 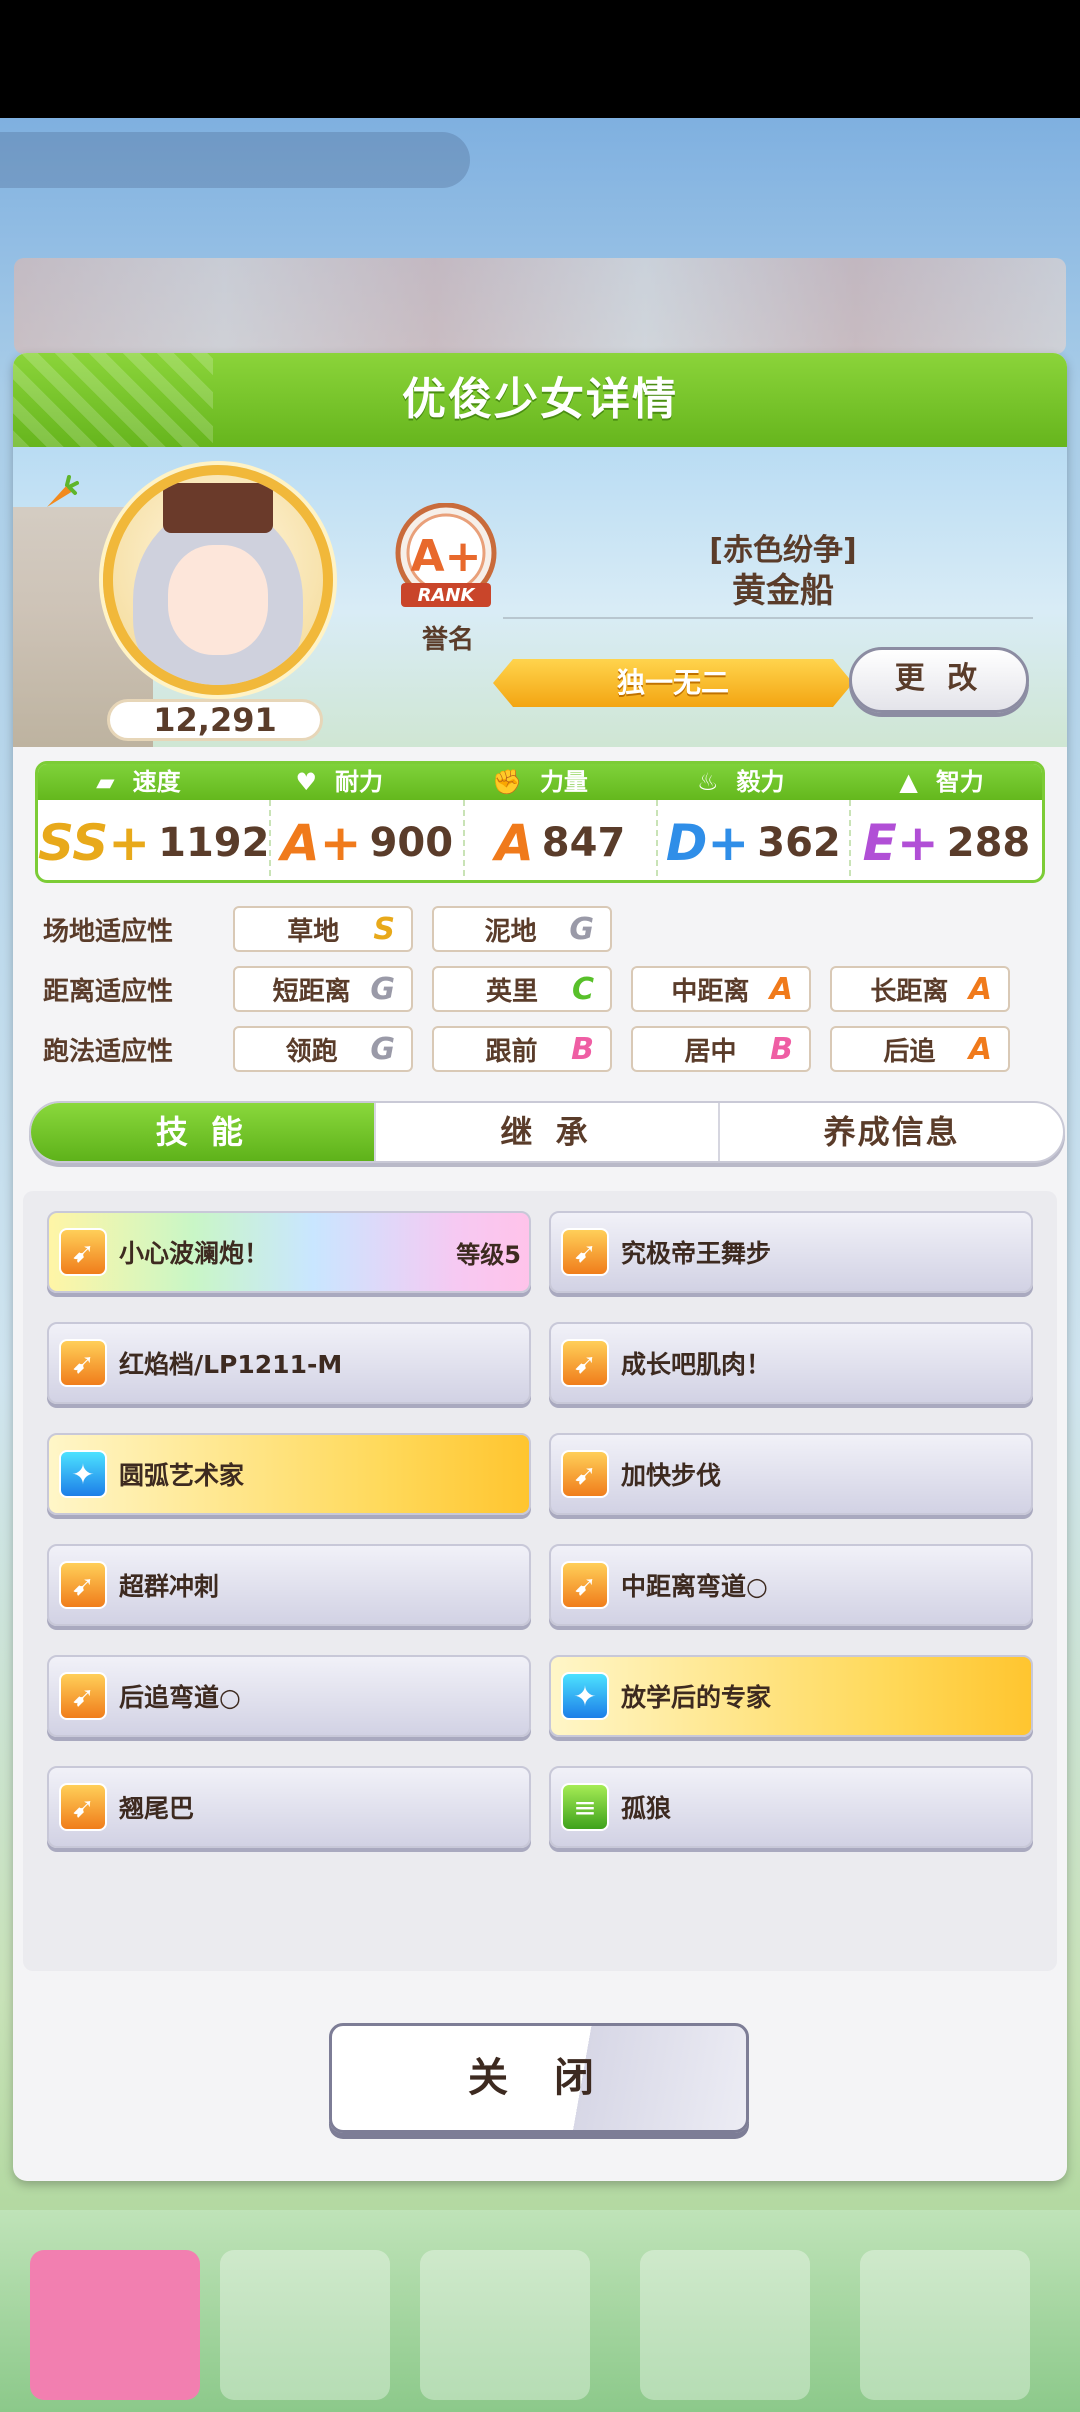 I want to click on close-button: 关 闭, so click(x=539, y=2078).